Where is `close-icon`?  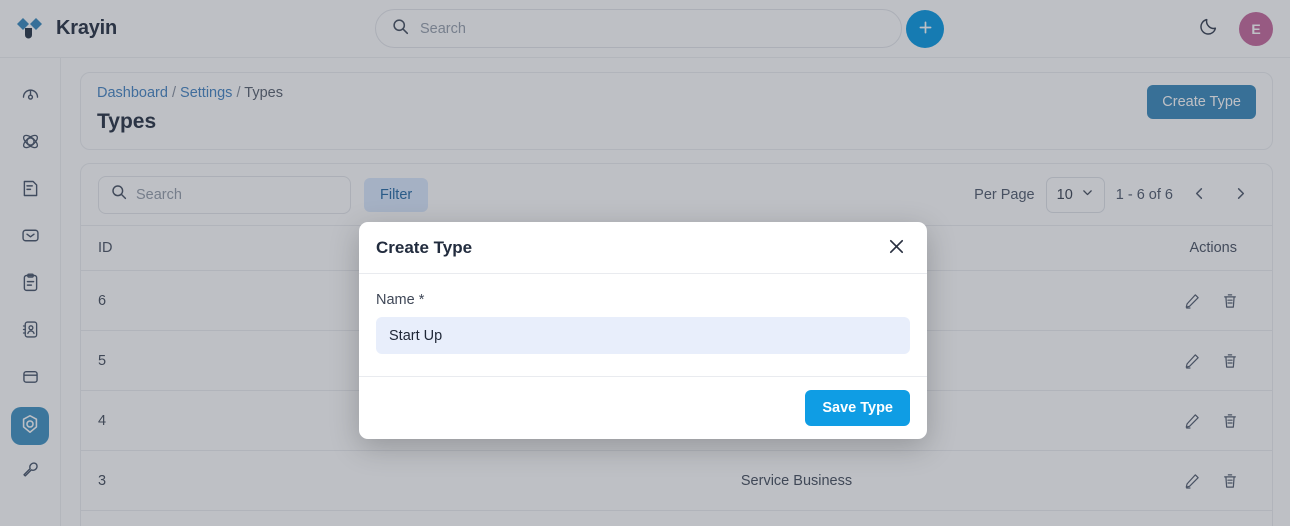 close-icon is located at coordinates (896, 248).